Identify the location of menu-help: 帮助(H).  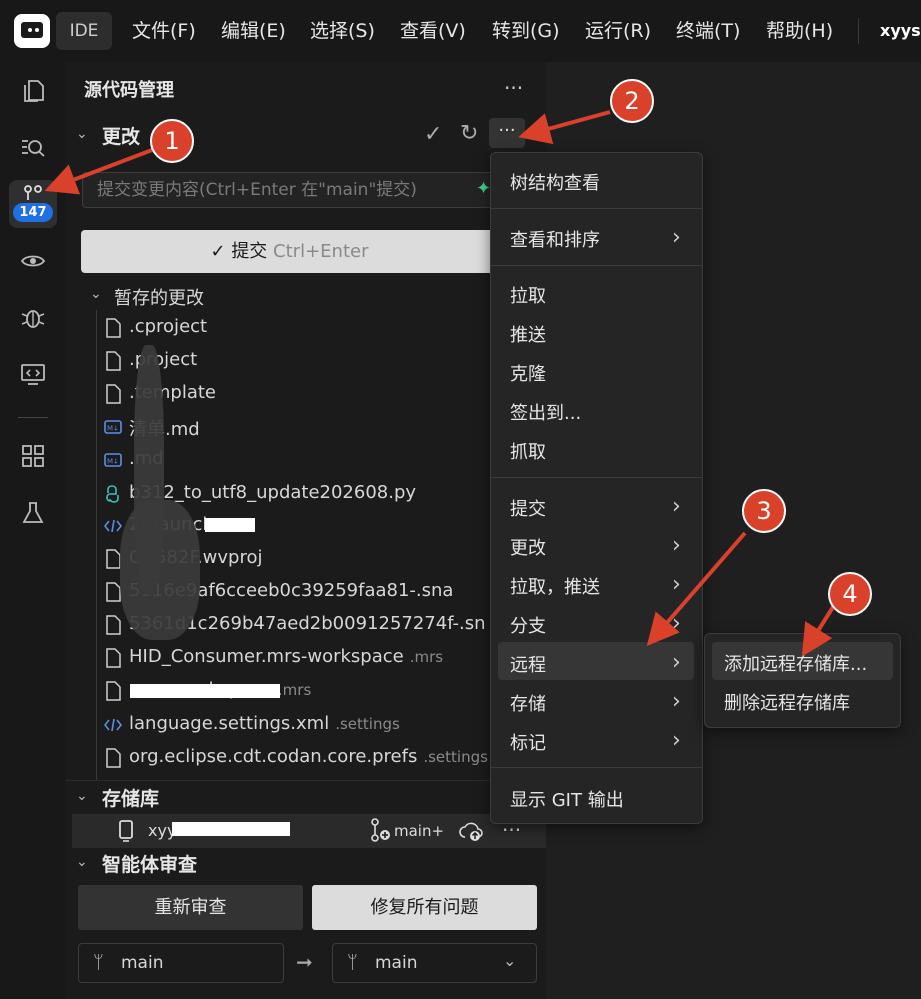
(799, 31).